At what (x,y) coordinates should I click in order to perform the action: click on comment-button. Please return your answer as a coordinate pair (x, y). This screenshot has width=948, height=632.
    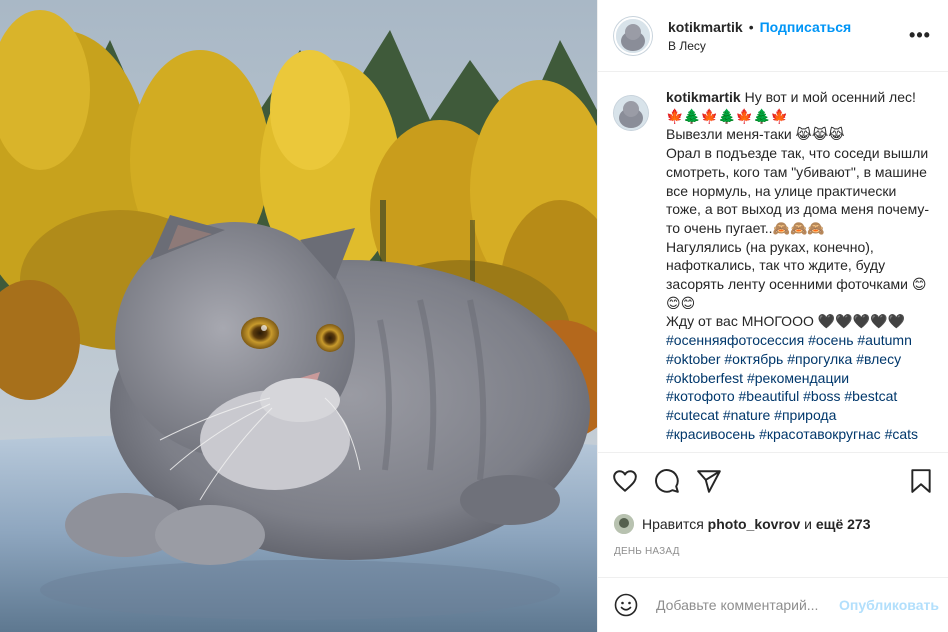
    Looking at the image, I should click on (667, 481).